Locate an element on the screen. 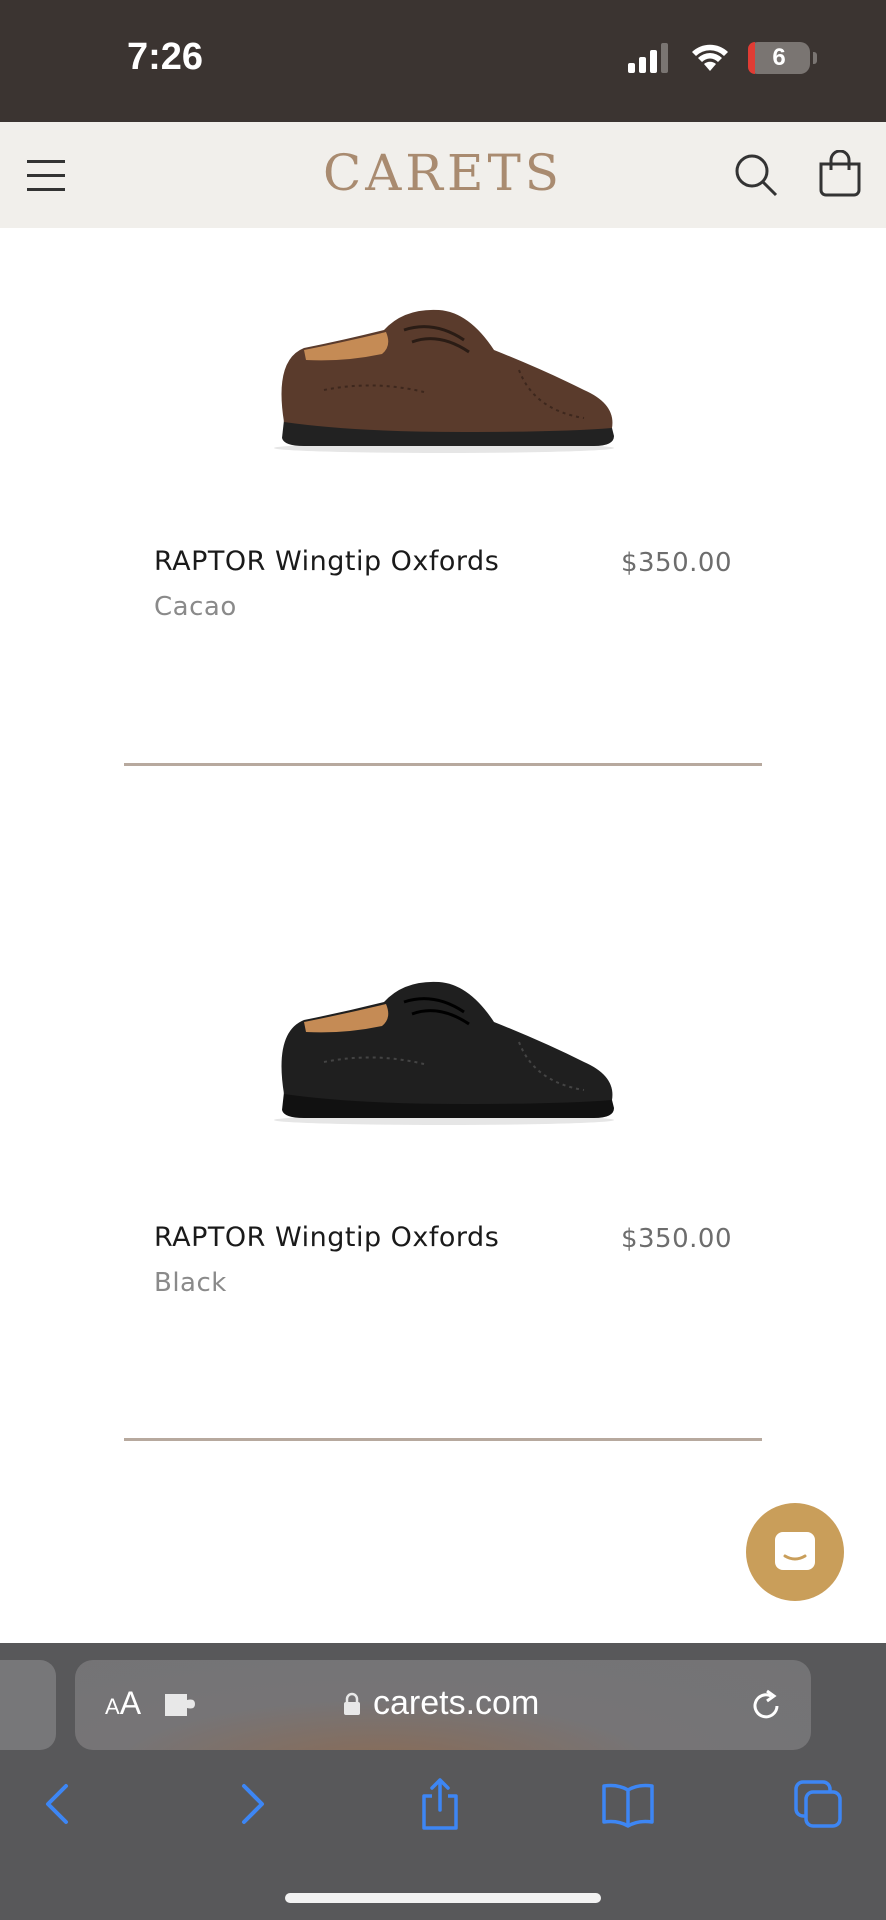 The height and width of the screenshot is (1920, 886). battery-level: 6 is located at coordinates (779, 57).